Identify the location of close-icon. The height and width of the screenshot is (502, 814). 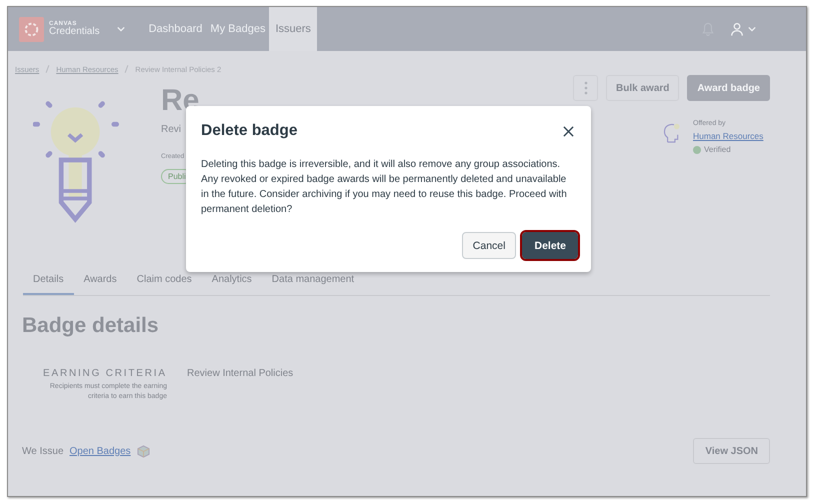
(568, 131).